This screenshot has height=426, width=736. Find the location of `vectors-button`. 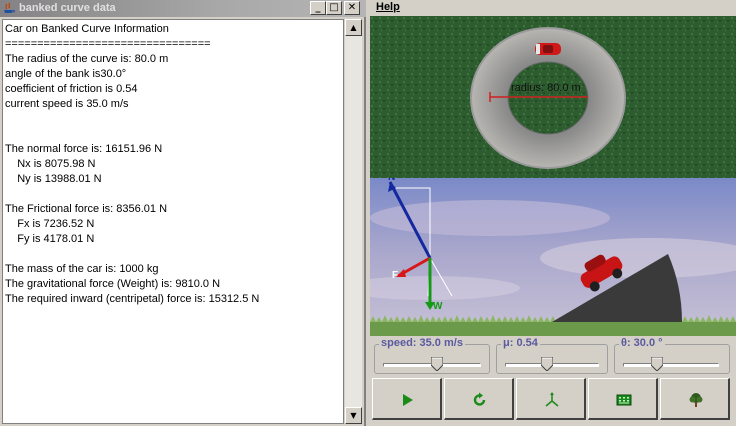

vectors-button is located at coordinates (551, 399).